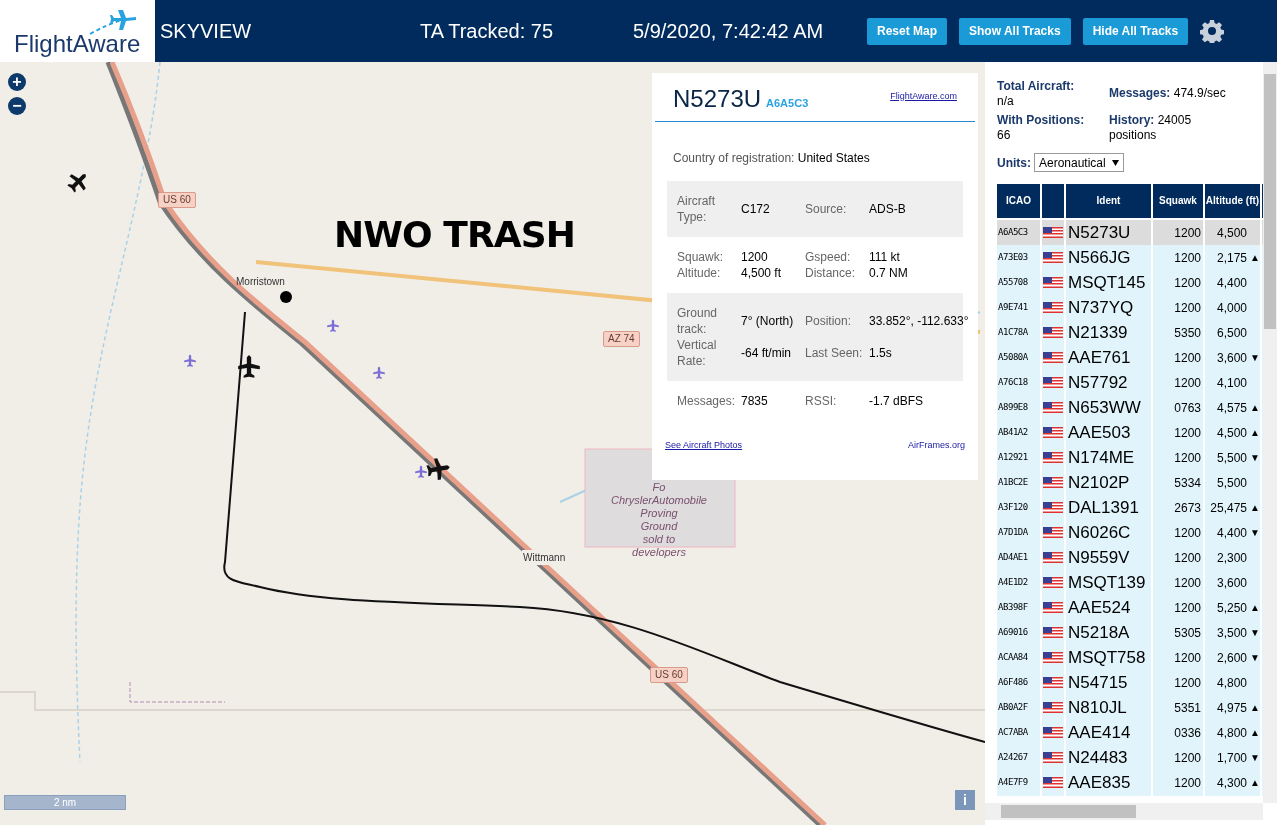  I want to click on table-row: A9E741 N737YQ 1200 4,000, so click(1130, 306).